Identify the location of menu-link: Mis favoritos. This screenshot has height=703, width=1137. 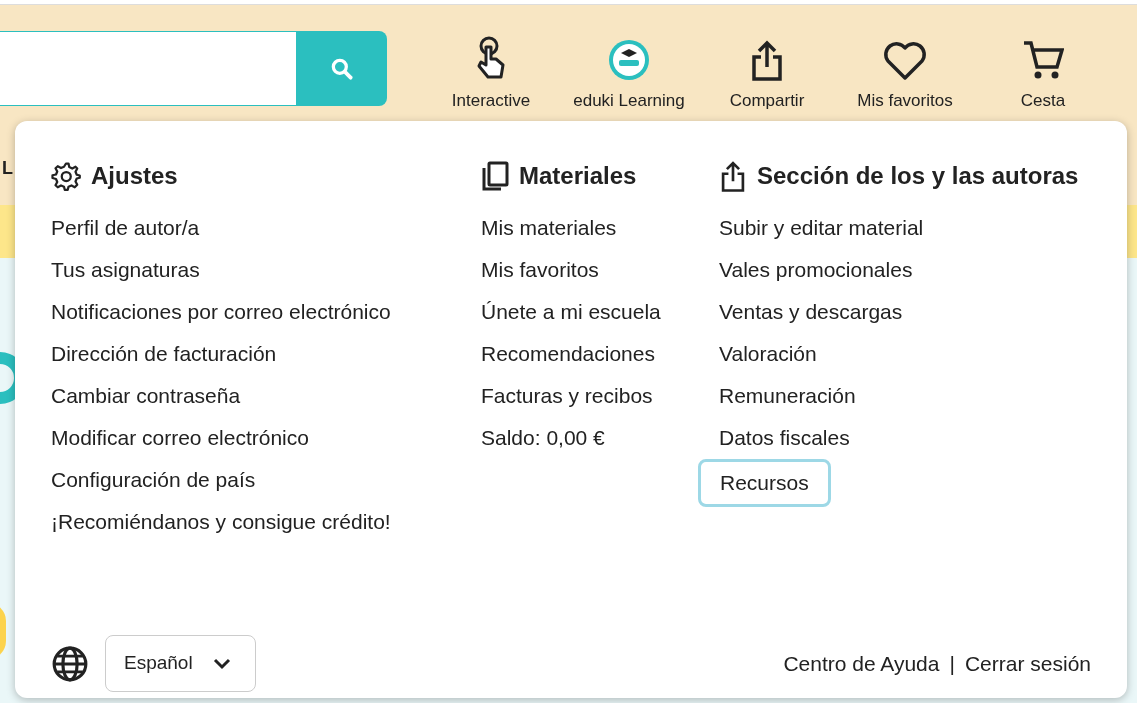
(540, 270).